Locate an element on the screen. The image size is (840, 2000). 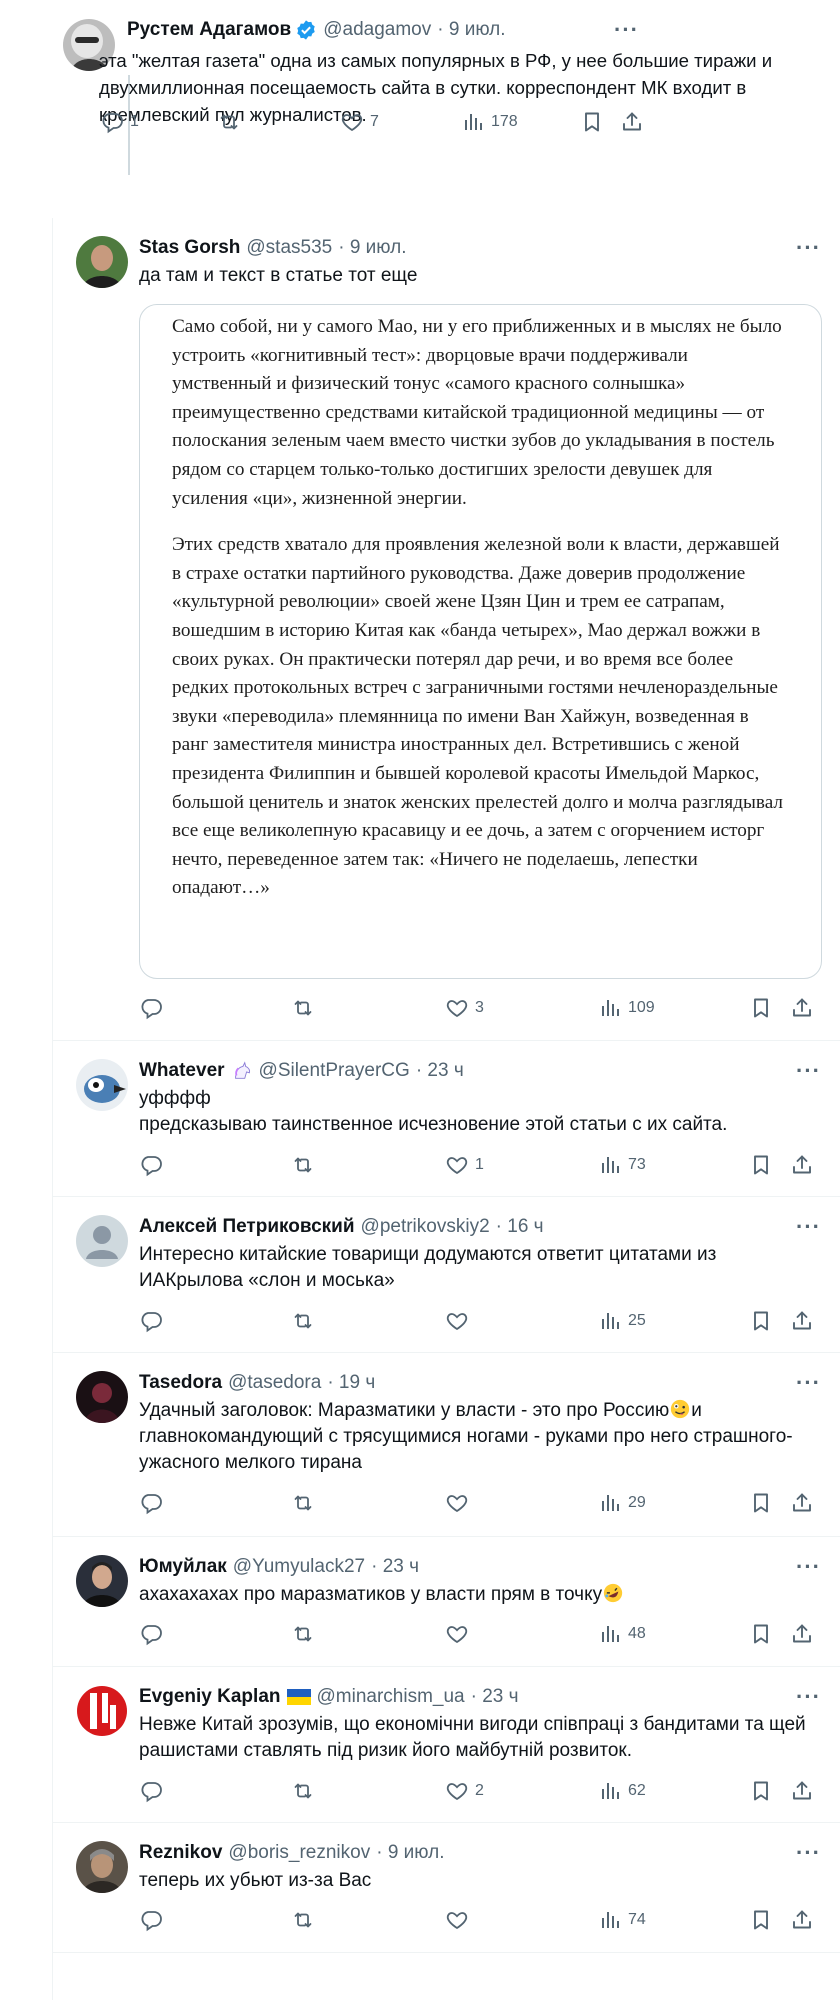
author-handle: @Yumyulack27 is located at coordinates (299, 1567).